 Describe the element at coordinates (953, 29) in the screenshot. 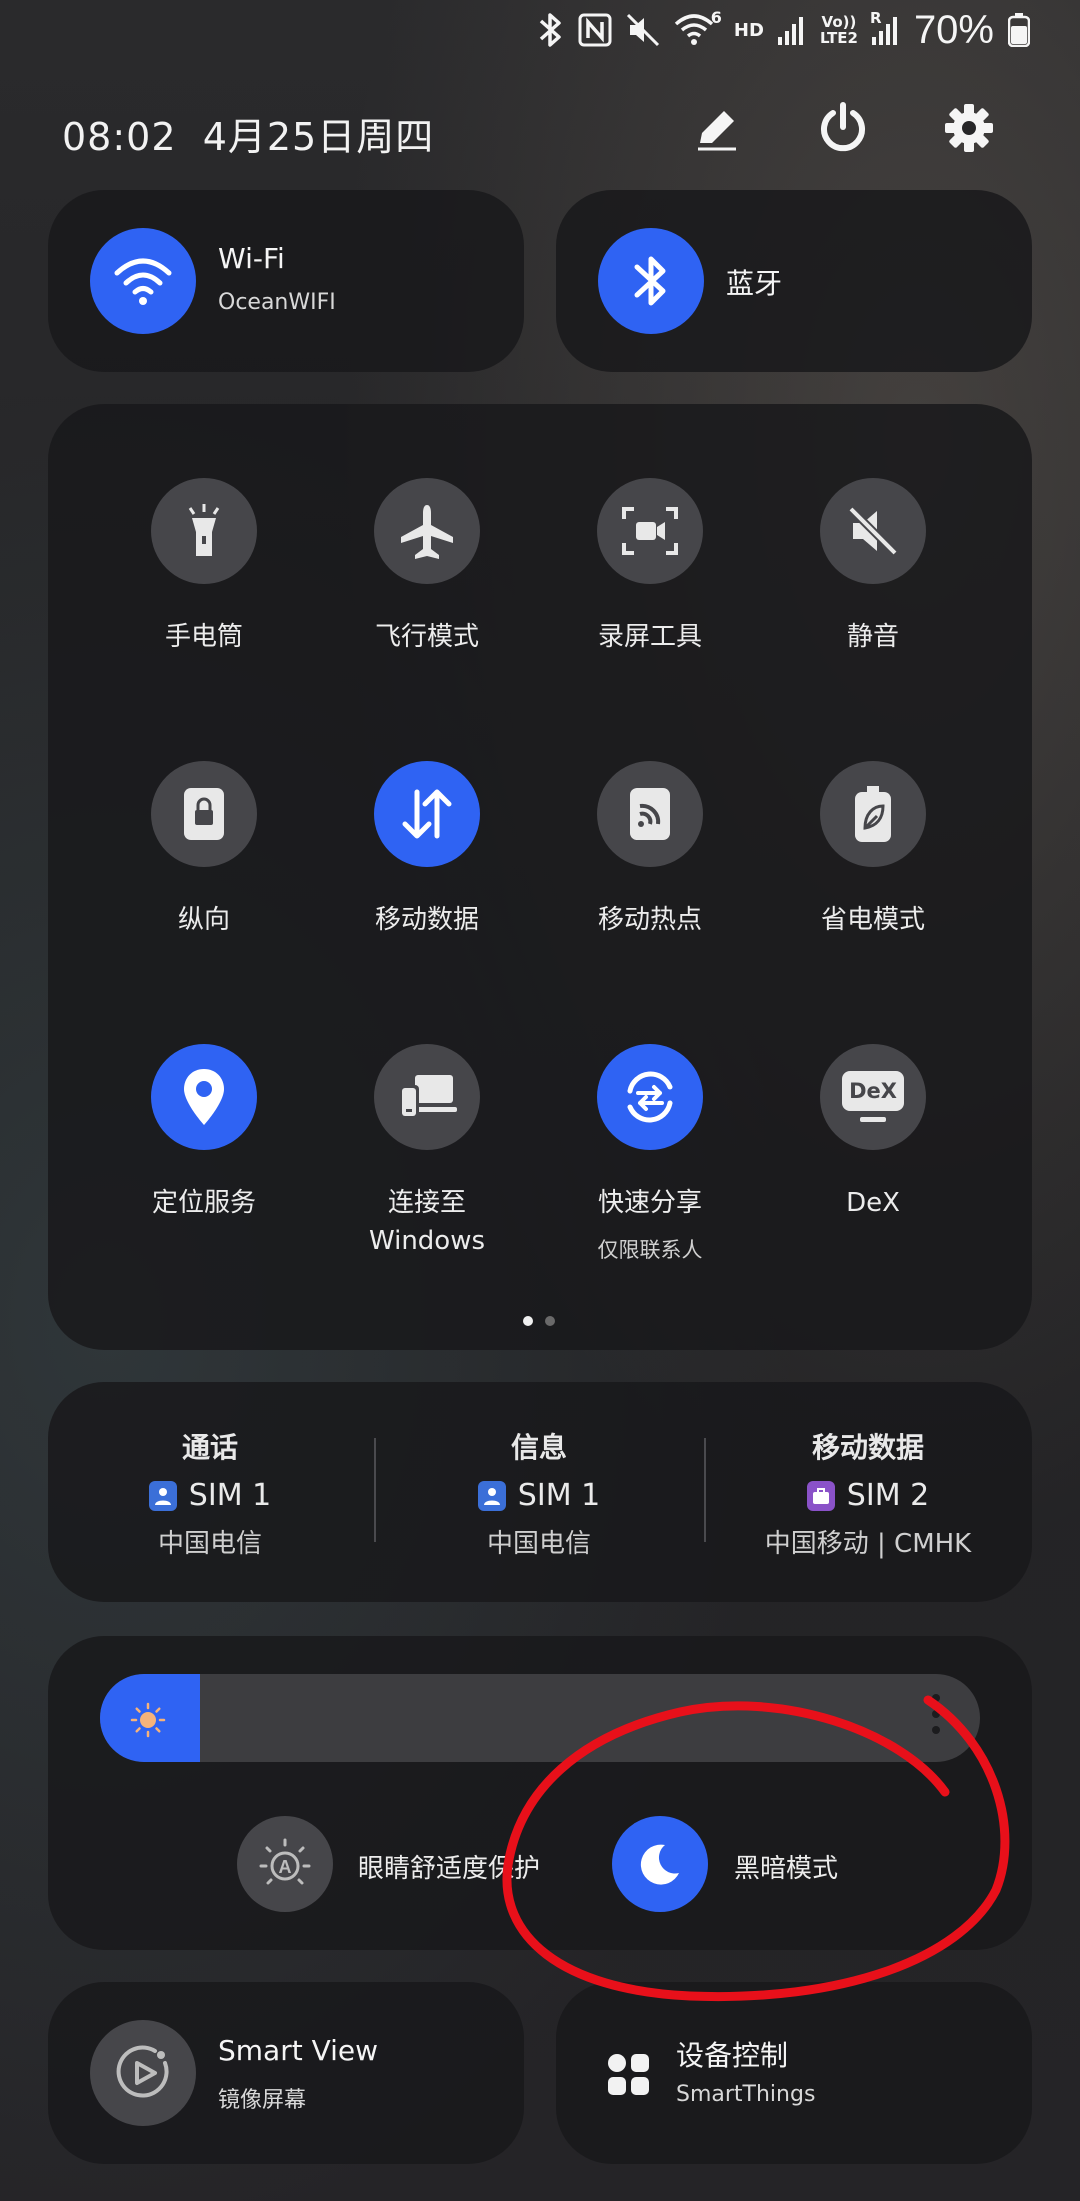

I see `battery-percent: 70%` at that location.